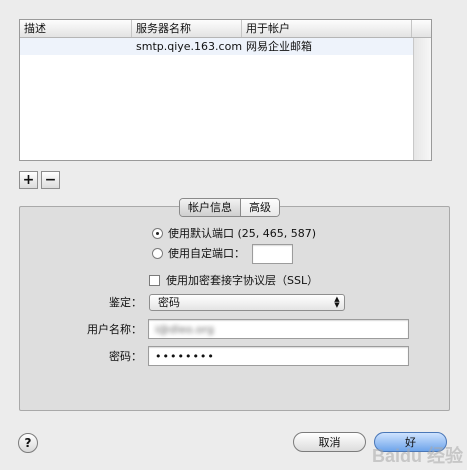  I want to click on auth-select: 密码 ▲ ▼, so click(247, 302).